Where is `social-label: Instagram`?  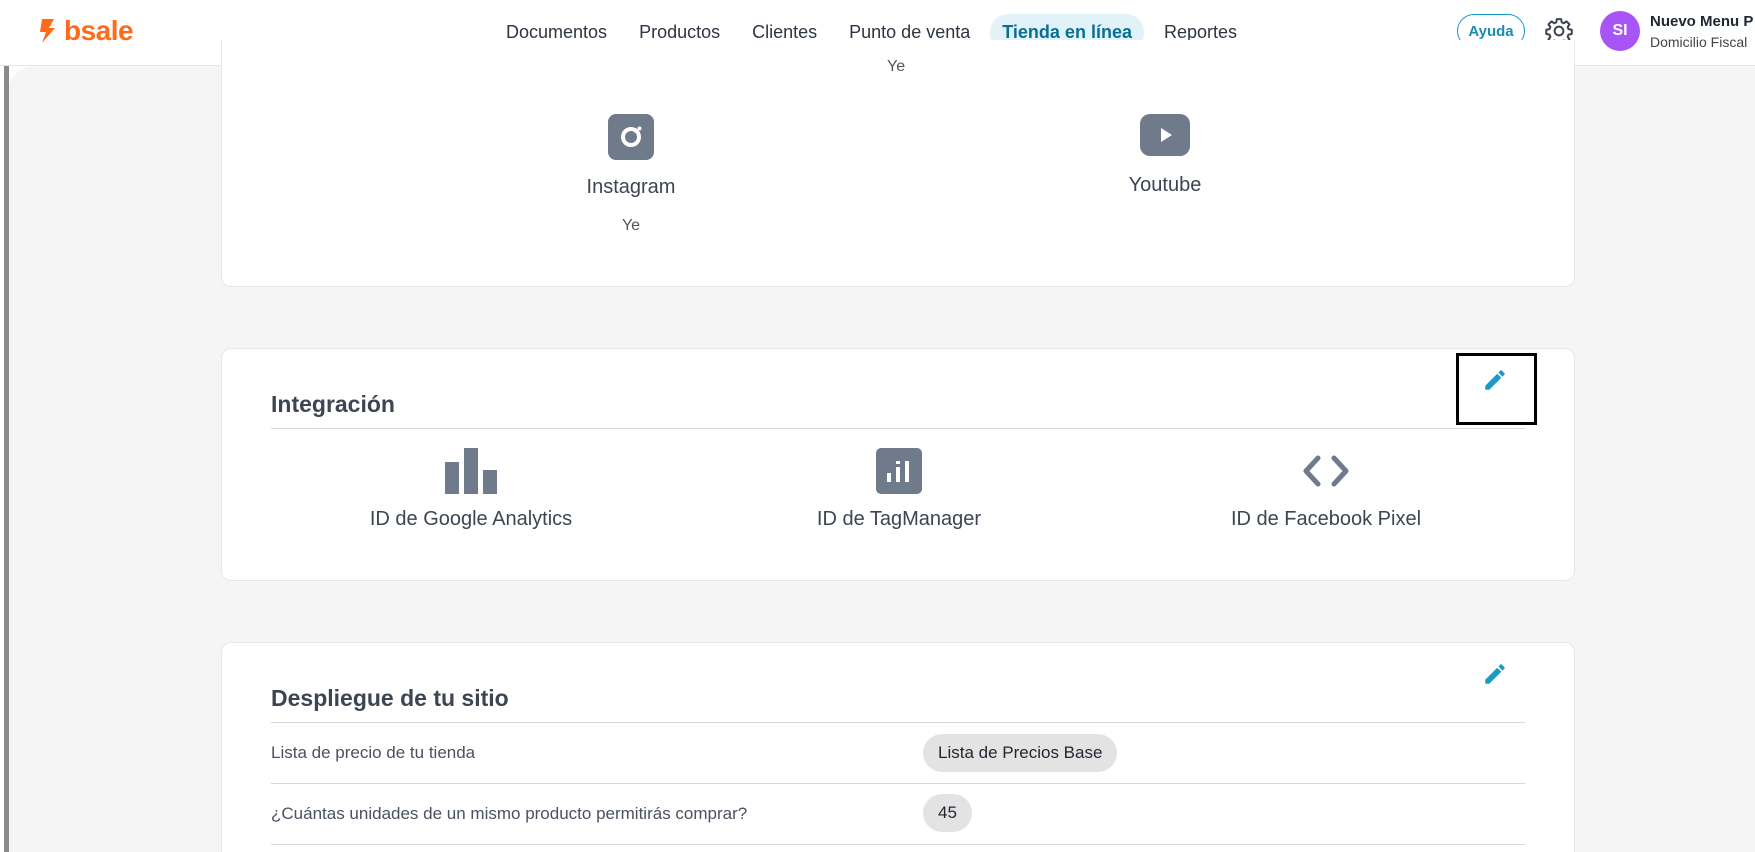 social-label: Instagram is located at coordinates (631, 187).